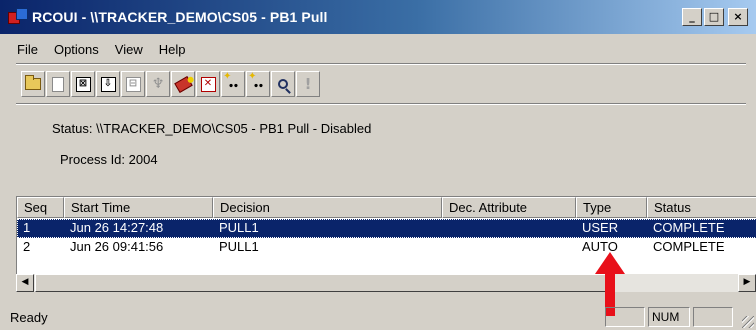 Image resolution: width=756 pixels, height=330 pixels. I want to click on table-row: 2 Jun 26 09:41:56 PULL1 AUTO COMPLETE, so click(386, 247).